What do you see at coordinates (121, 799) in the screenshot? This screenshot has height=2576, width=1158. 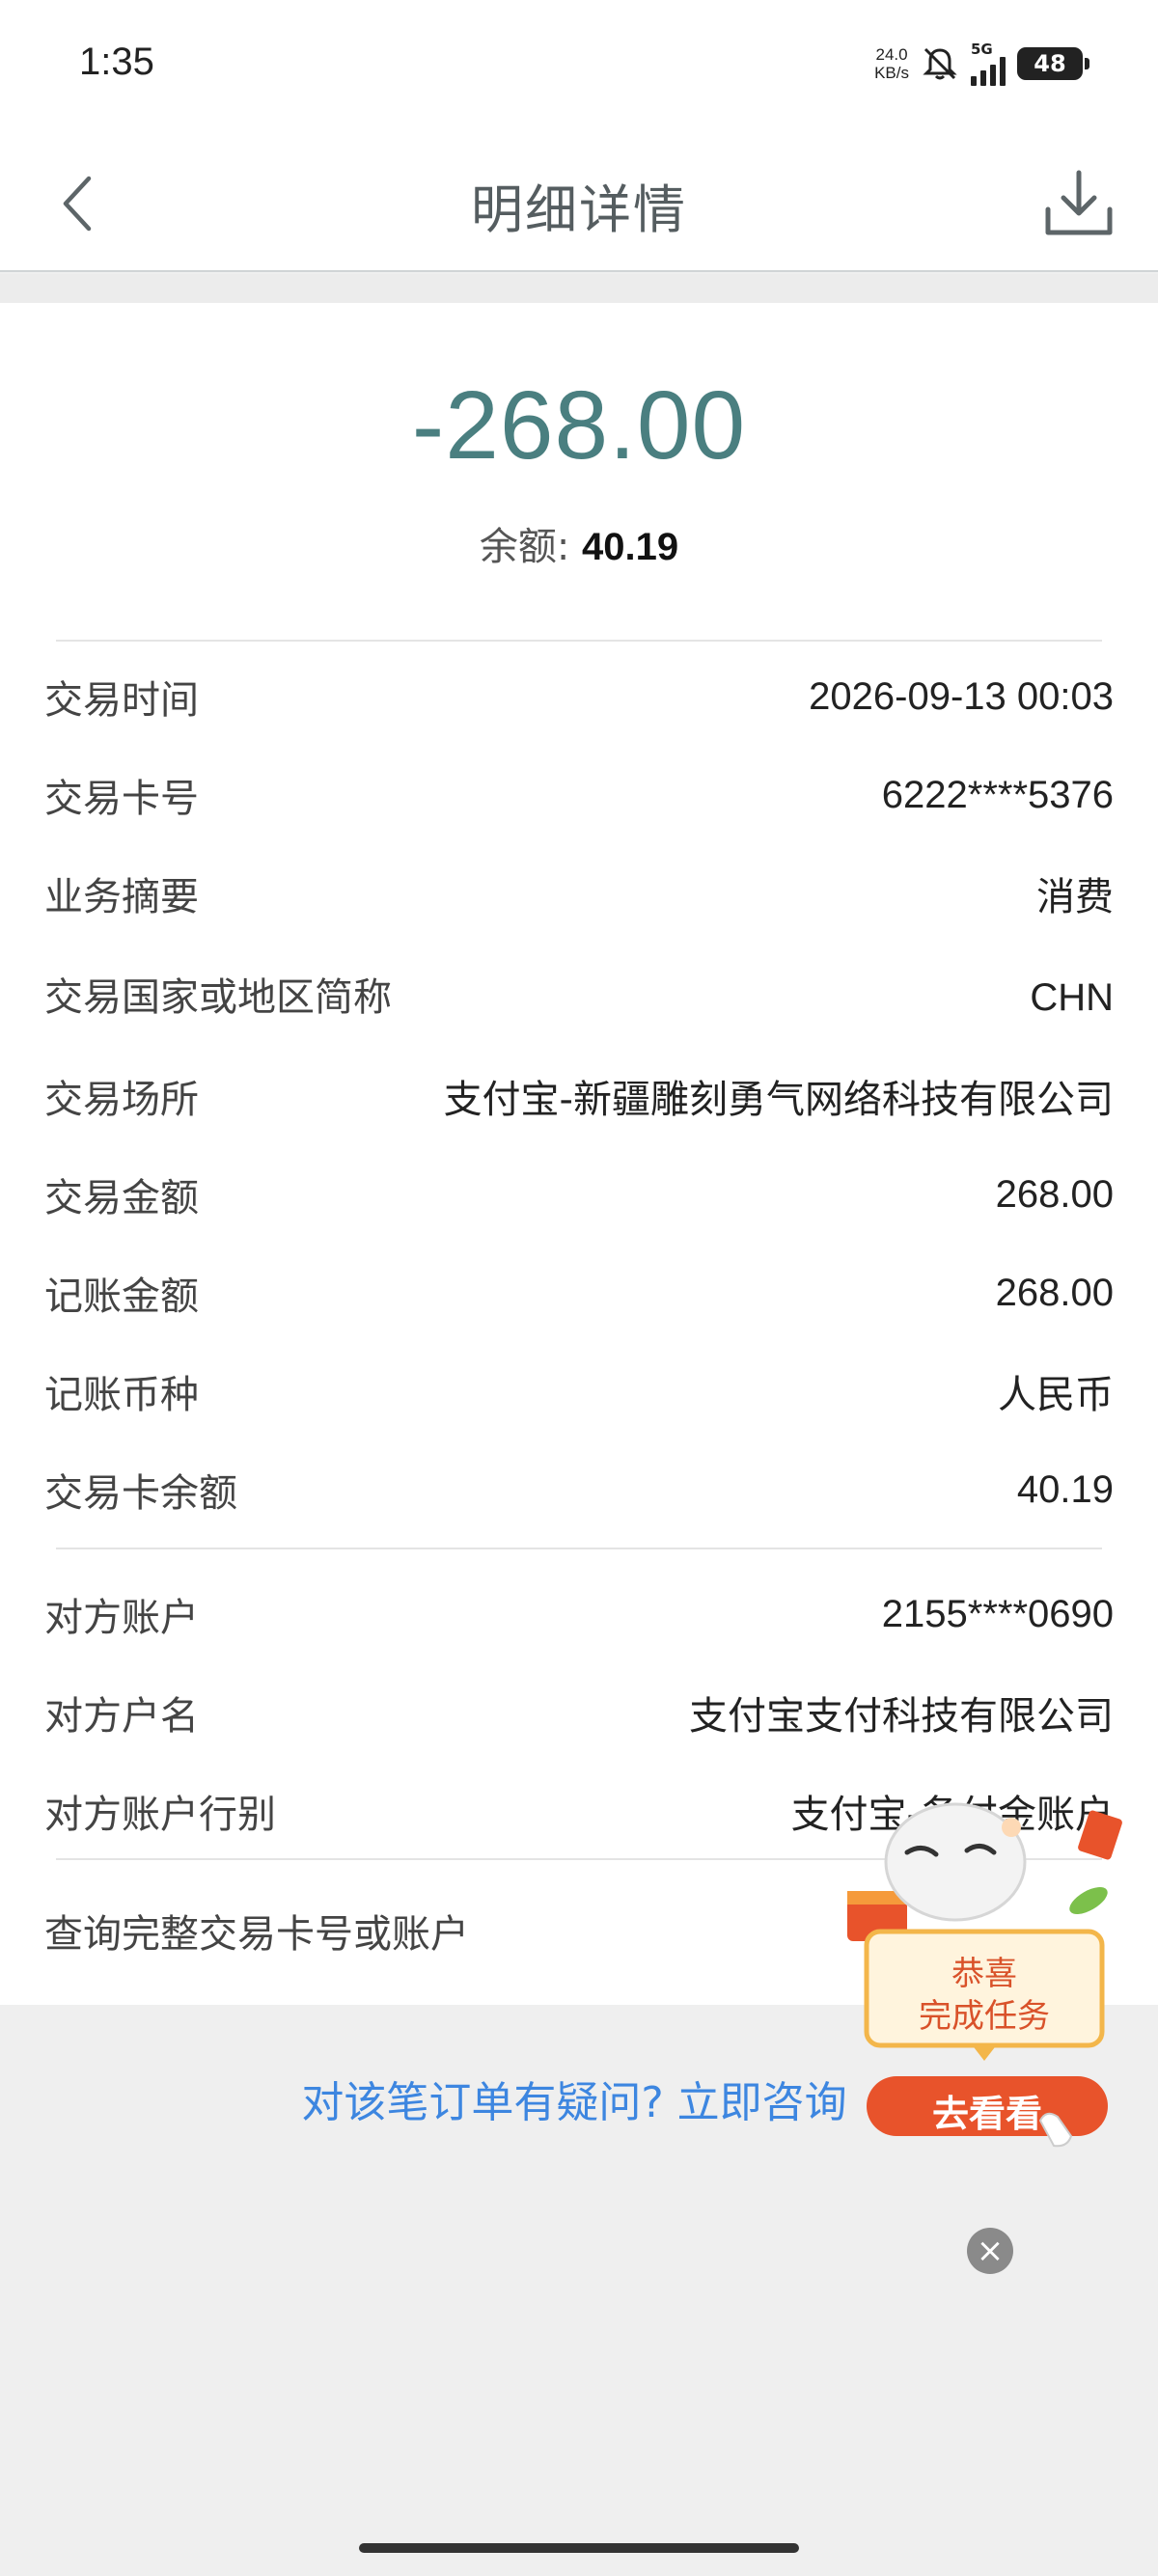 I see `detail-label: 交易卡号` at bounding box center [121, 799].